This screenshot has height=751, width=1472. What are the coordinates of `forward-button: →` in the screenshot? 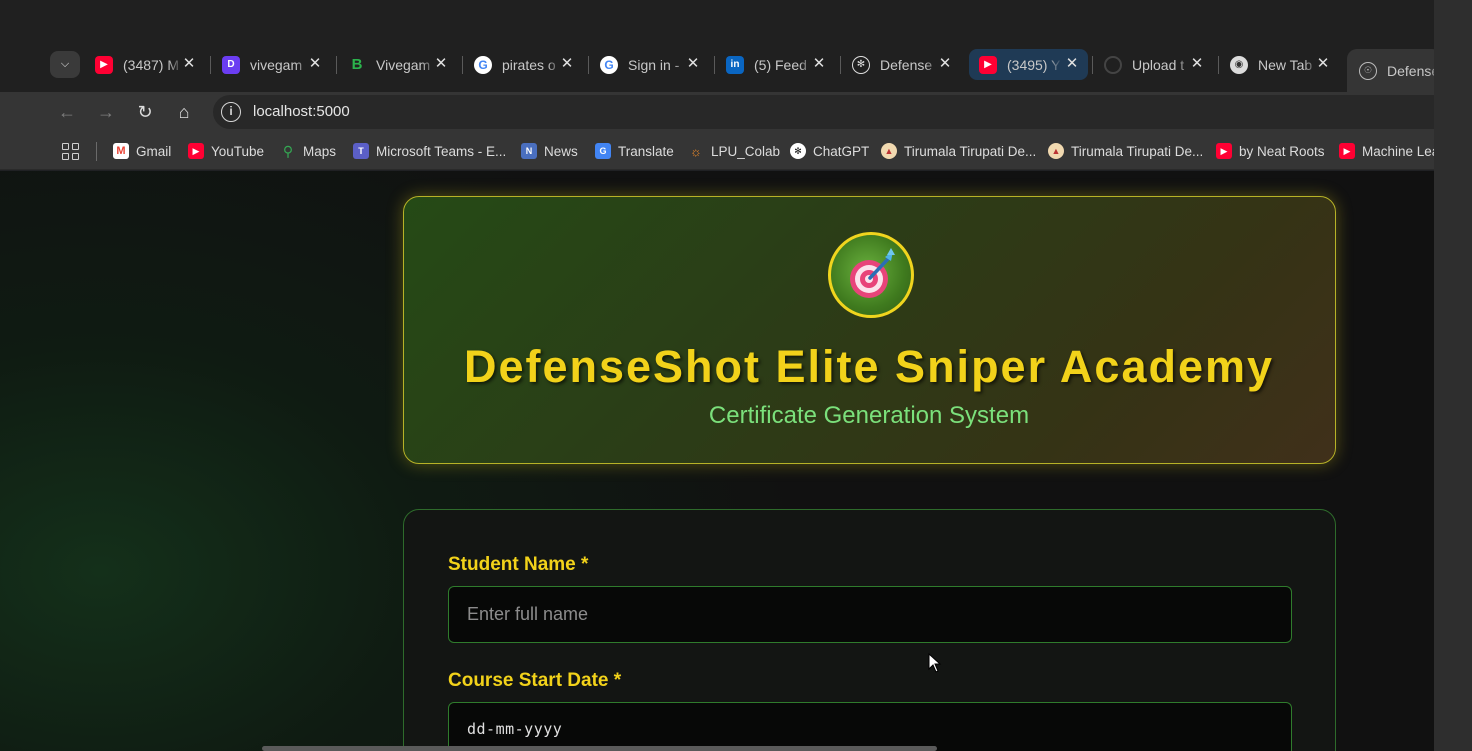 It's located at (106, 112).